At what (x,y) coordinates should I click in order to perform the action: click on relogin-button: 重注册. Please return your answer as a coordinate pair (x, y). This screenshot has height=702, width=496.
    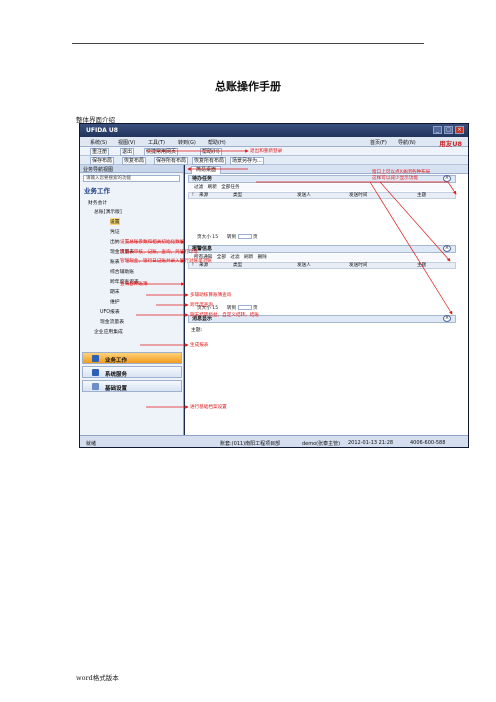
    Looking at the image, I should click on (100, 152).